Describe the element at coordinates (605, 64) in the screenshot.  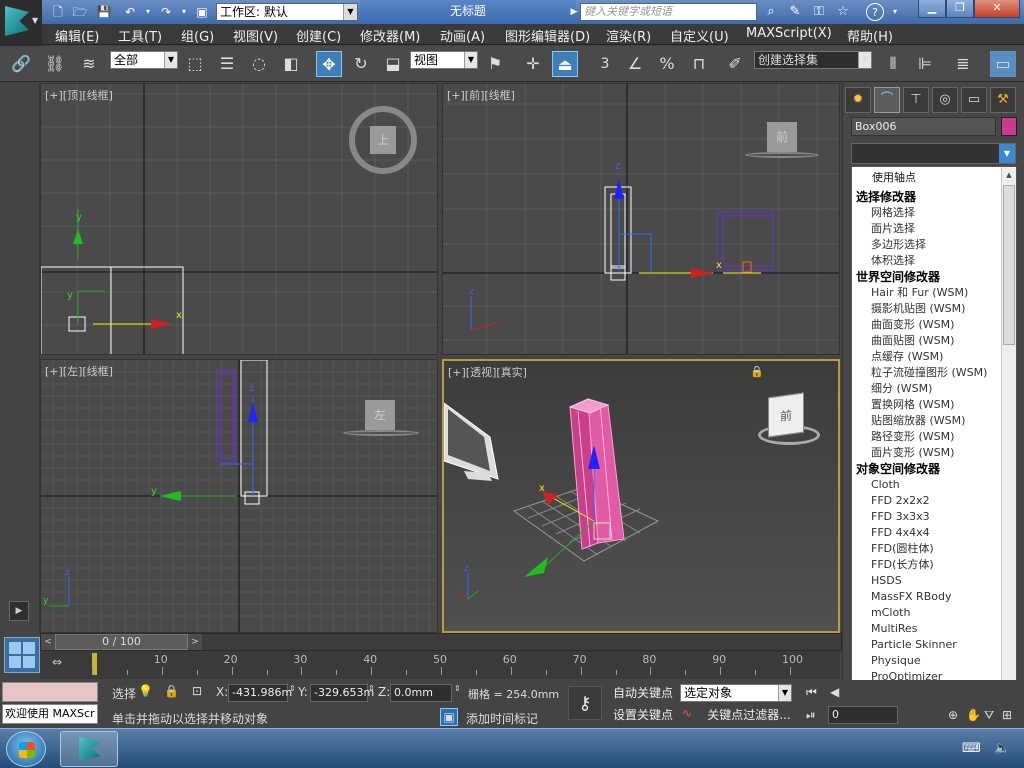
I see `snaps-toggle-icon: 3` at that location.